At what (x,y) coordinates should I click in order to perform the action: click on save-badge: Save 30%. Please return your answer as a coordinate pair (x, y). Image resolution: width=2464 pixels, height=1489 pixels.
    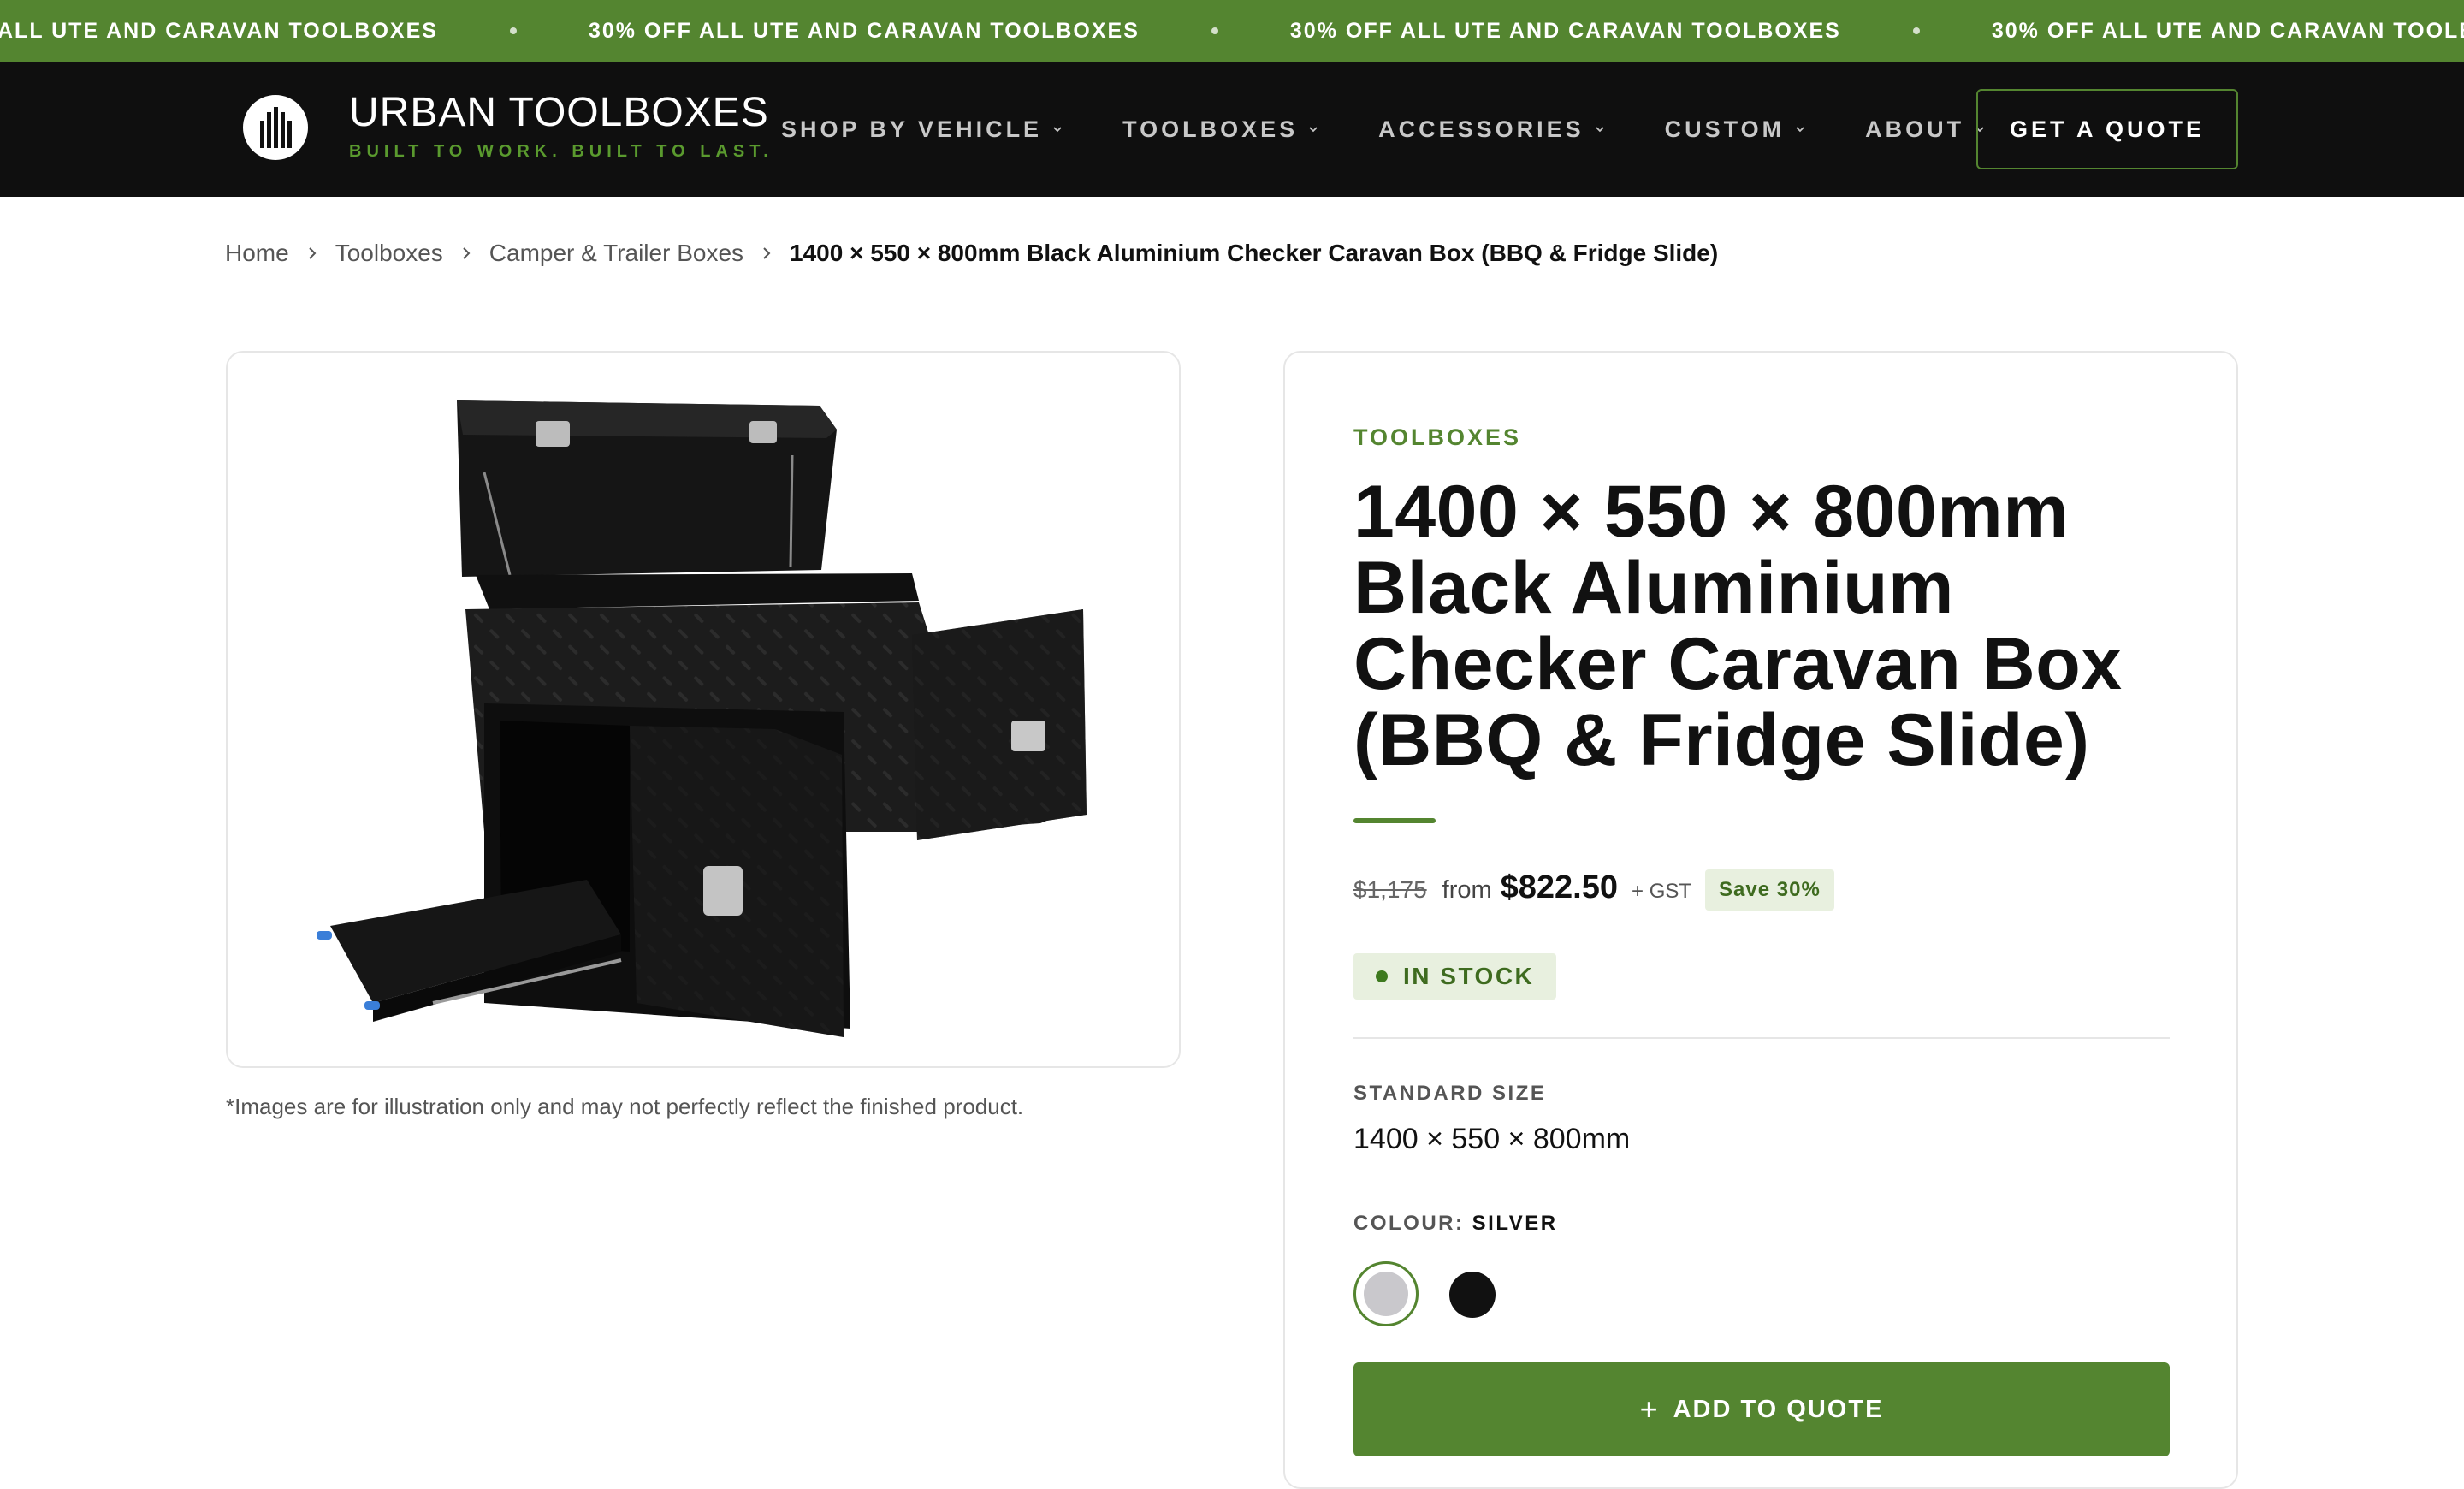
    Looking at the image, I should click on (1769, 890).